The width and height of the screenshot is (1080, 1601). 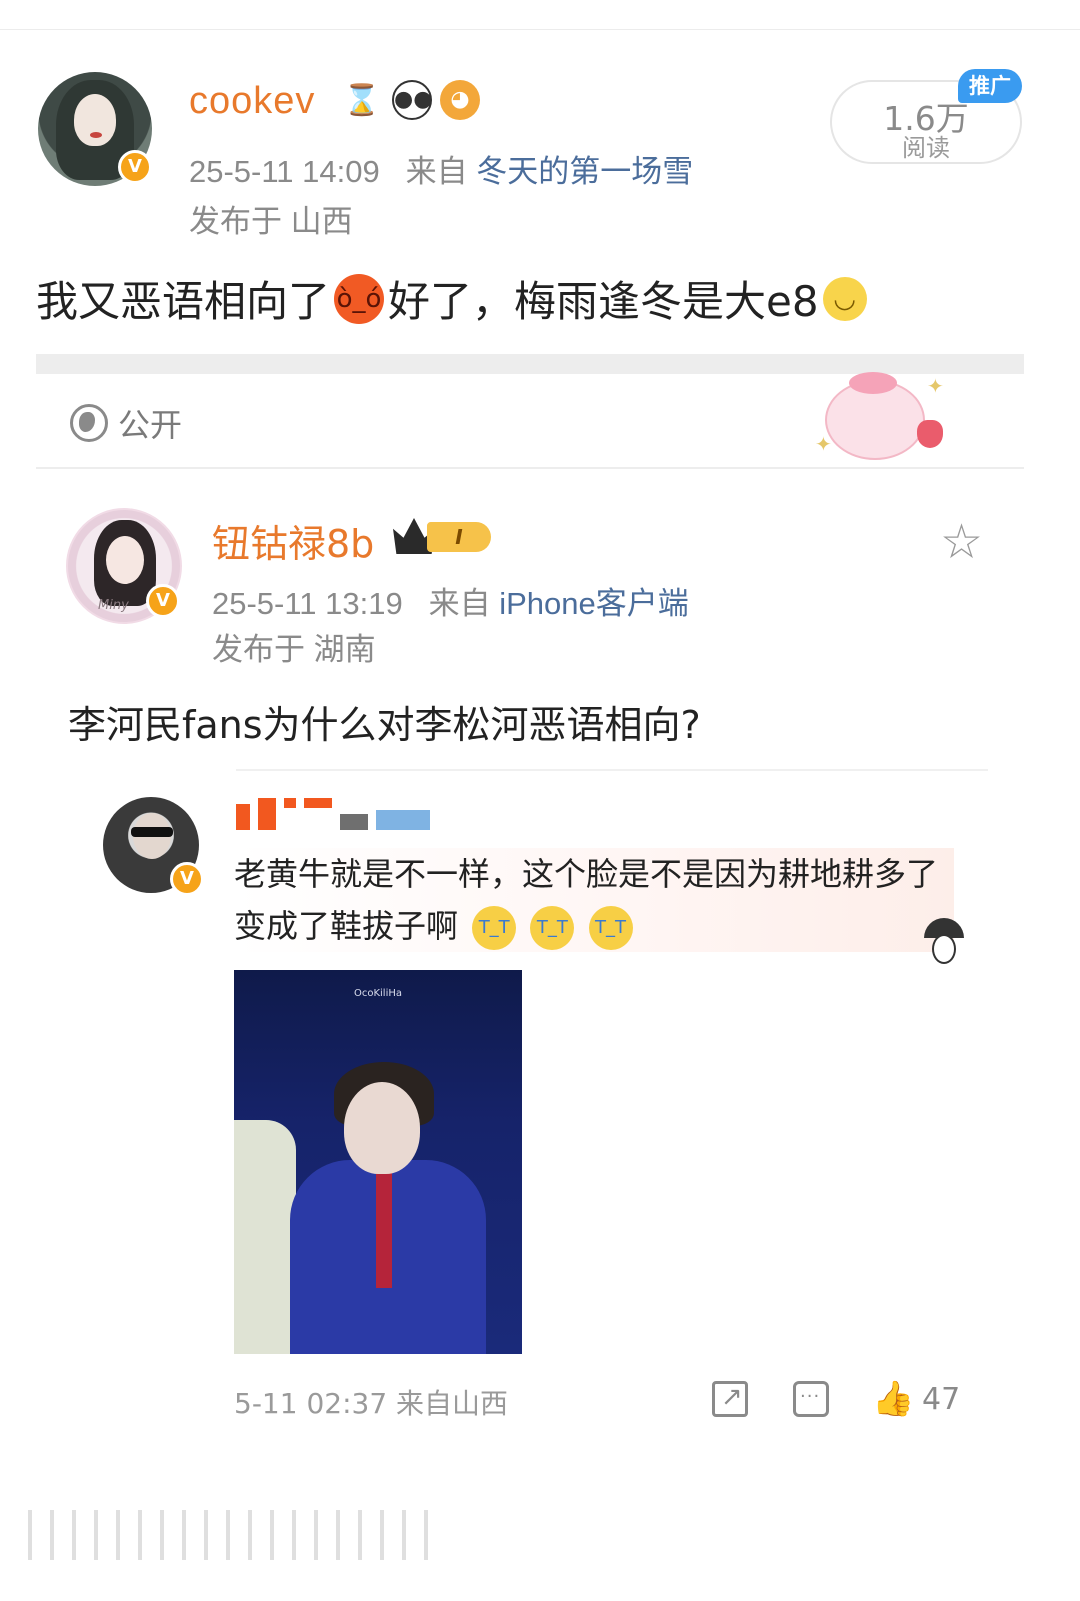 What do you see at coordinates (990, 86) in the screenshot?
I see `promo-tag: 推广` at bounding box center [990, 86].